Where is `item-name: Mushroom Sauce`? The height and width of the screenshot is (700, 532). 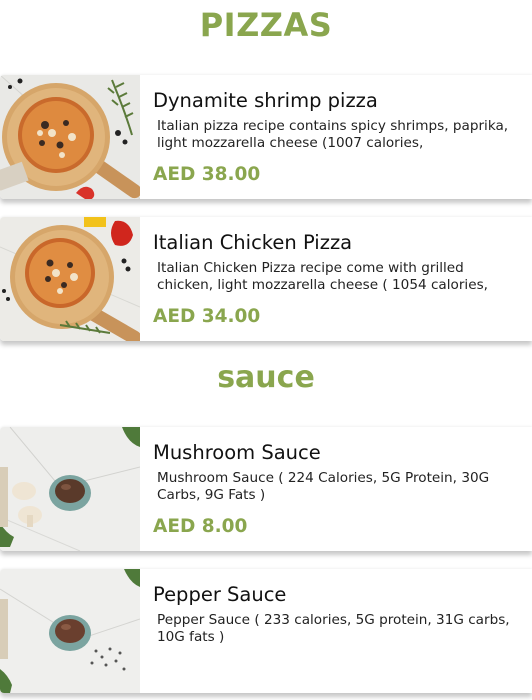 item-name: Mushroom Sauce is located at coordinates (237, 452).